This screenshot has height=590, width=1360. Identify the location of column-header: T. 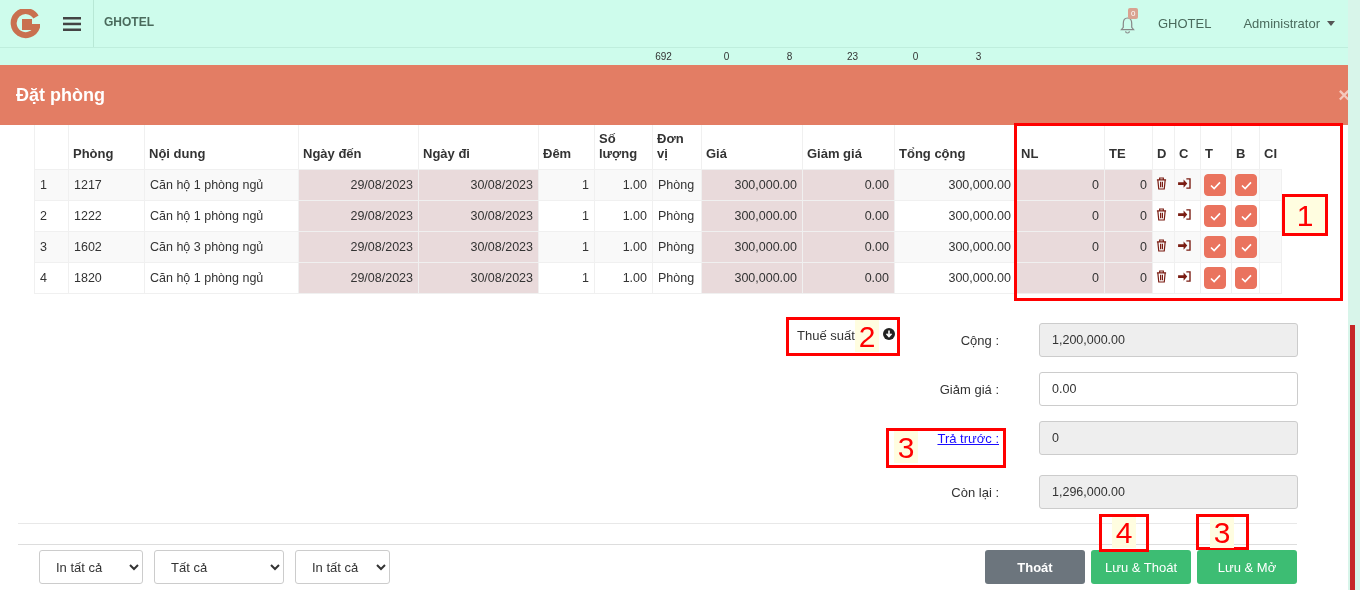
(1209, 154).